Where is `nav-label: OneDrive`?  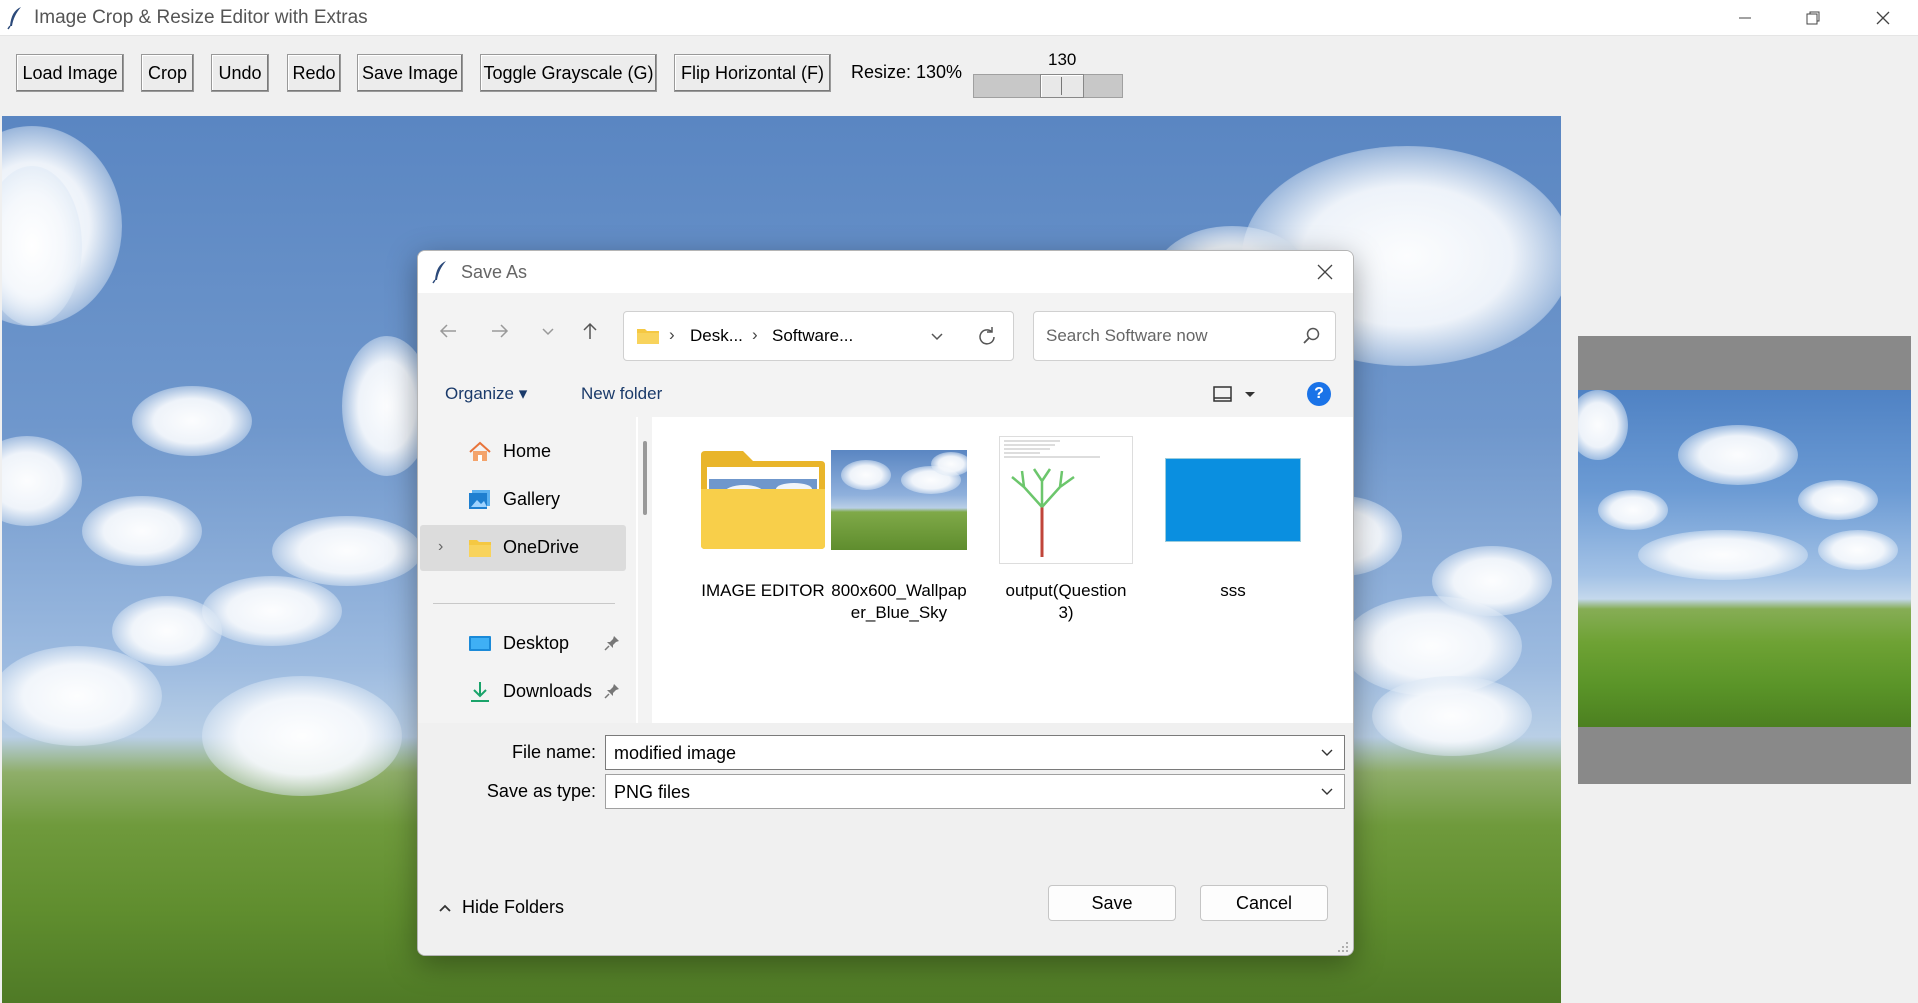 nav-label: OneDrive is located at coordinates (541, 547).